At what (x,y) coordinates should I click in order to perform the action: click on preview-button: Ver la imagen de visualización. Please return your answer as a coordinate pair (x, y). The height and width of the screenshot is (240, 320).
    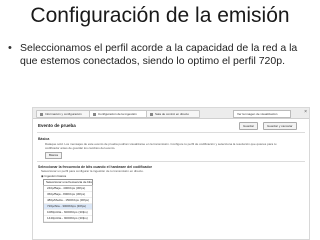
    Looking at the image, I should click on (262, 114).